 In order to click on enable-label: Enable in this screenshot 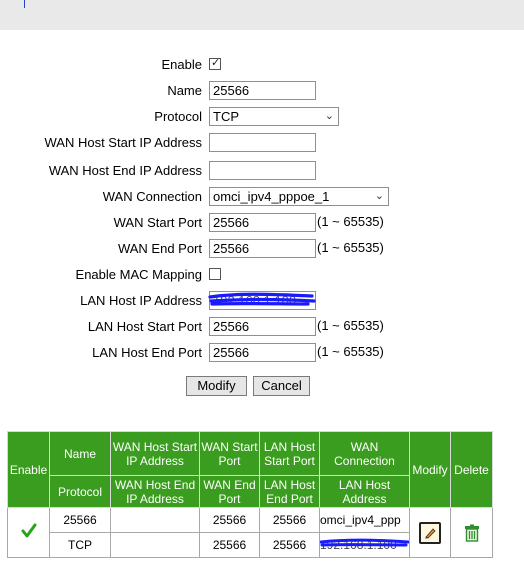, I will do `click(181, 64)`.